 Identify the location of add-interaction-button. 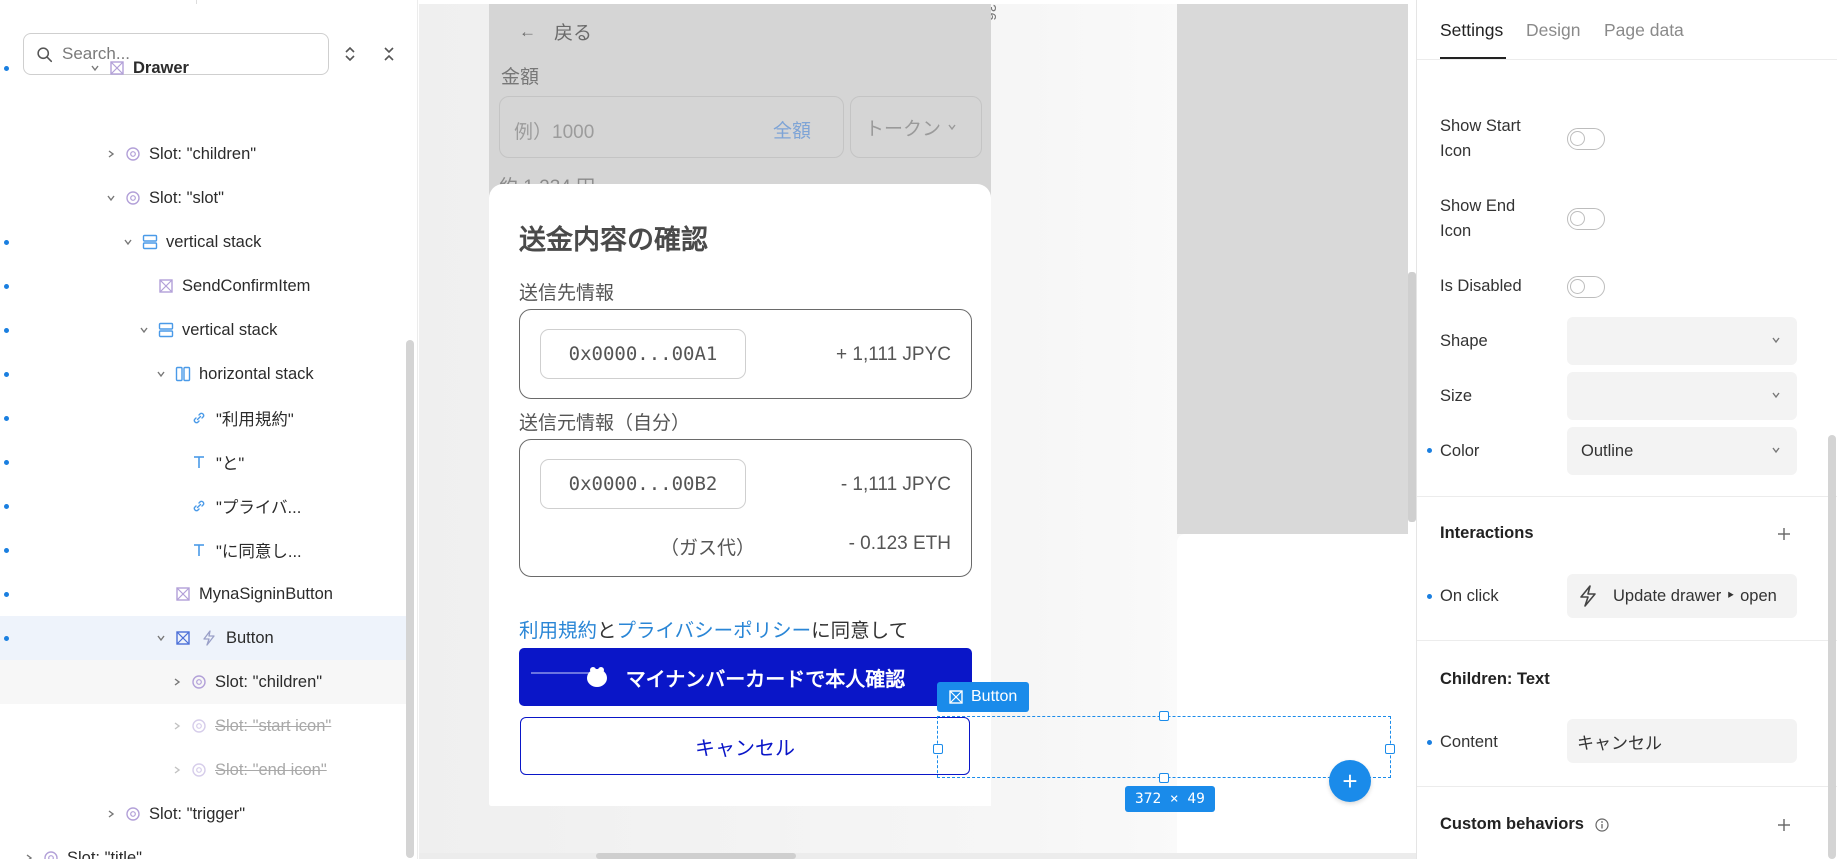
(1784, 534).